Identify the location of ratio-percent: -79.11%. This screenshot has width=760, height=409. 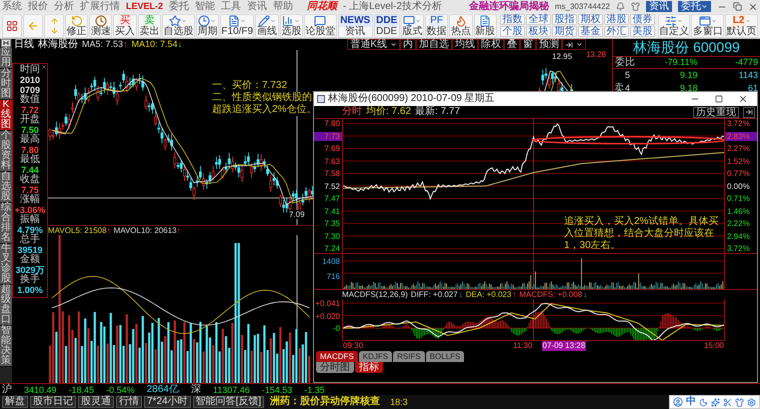
(681, 62).